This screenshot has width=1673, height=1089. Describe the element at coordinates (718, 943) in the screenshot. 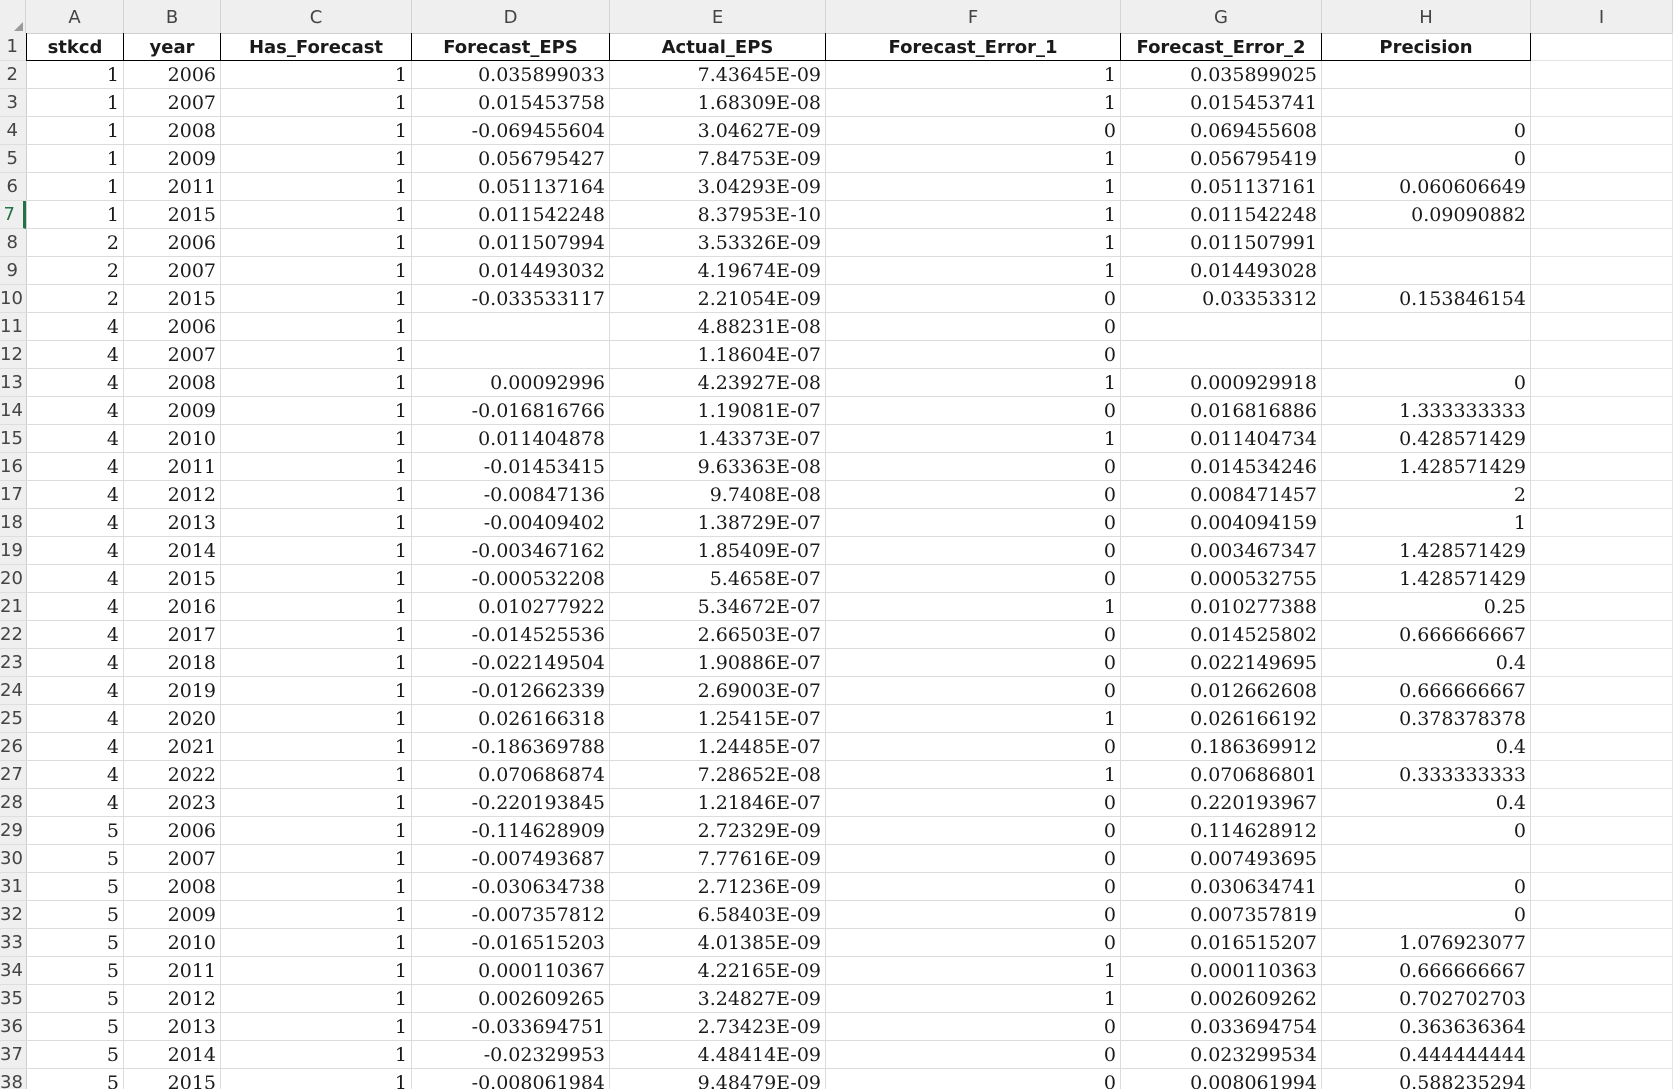

I see `cell: 4.01385E-09` at that location.